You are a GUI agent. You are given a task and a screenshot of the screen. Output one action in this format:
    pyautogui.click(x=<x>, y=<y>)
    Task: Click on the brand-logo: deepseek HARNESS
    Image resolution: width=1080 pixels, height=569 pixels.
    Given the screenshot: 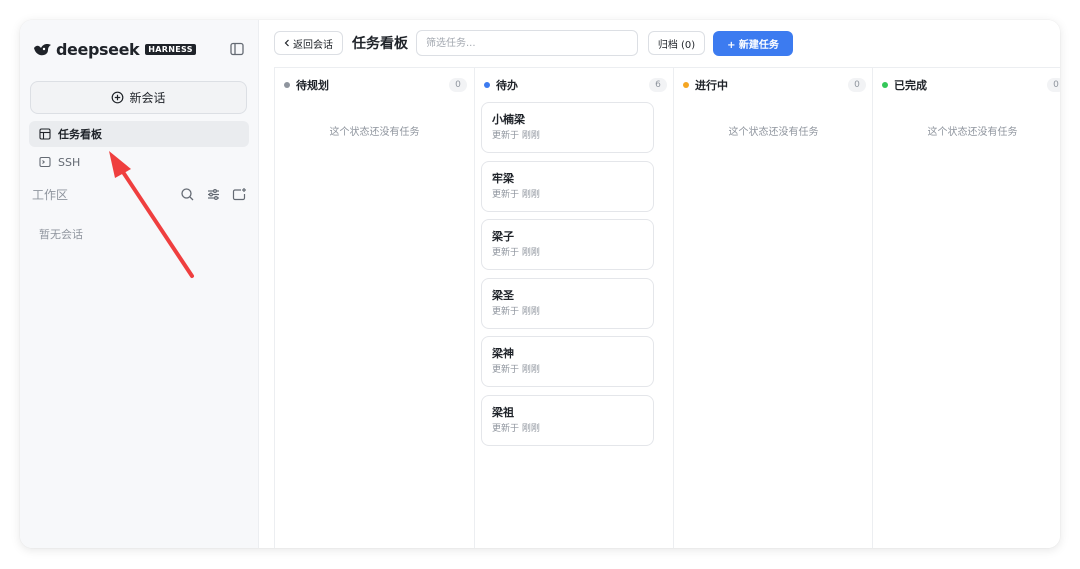 What is the action you would take?
    pyautogui.click(x=114, y=49)
    